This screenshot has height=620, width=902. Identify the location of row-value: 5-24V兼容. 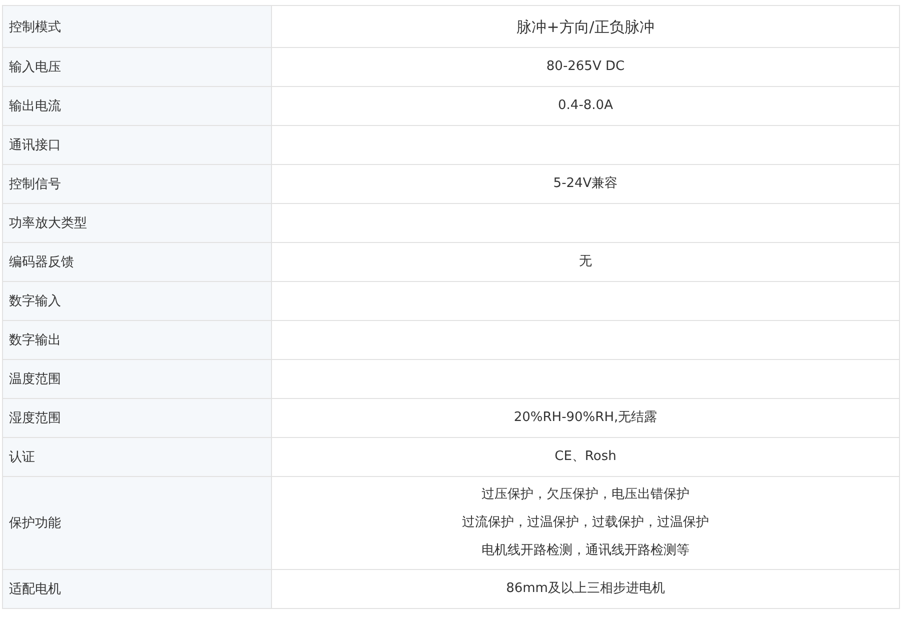
(585, 184).